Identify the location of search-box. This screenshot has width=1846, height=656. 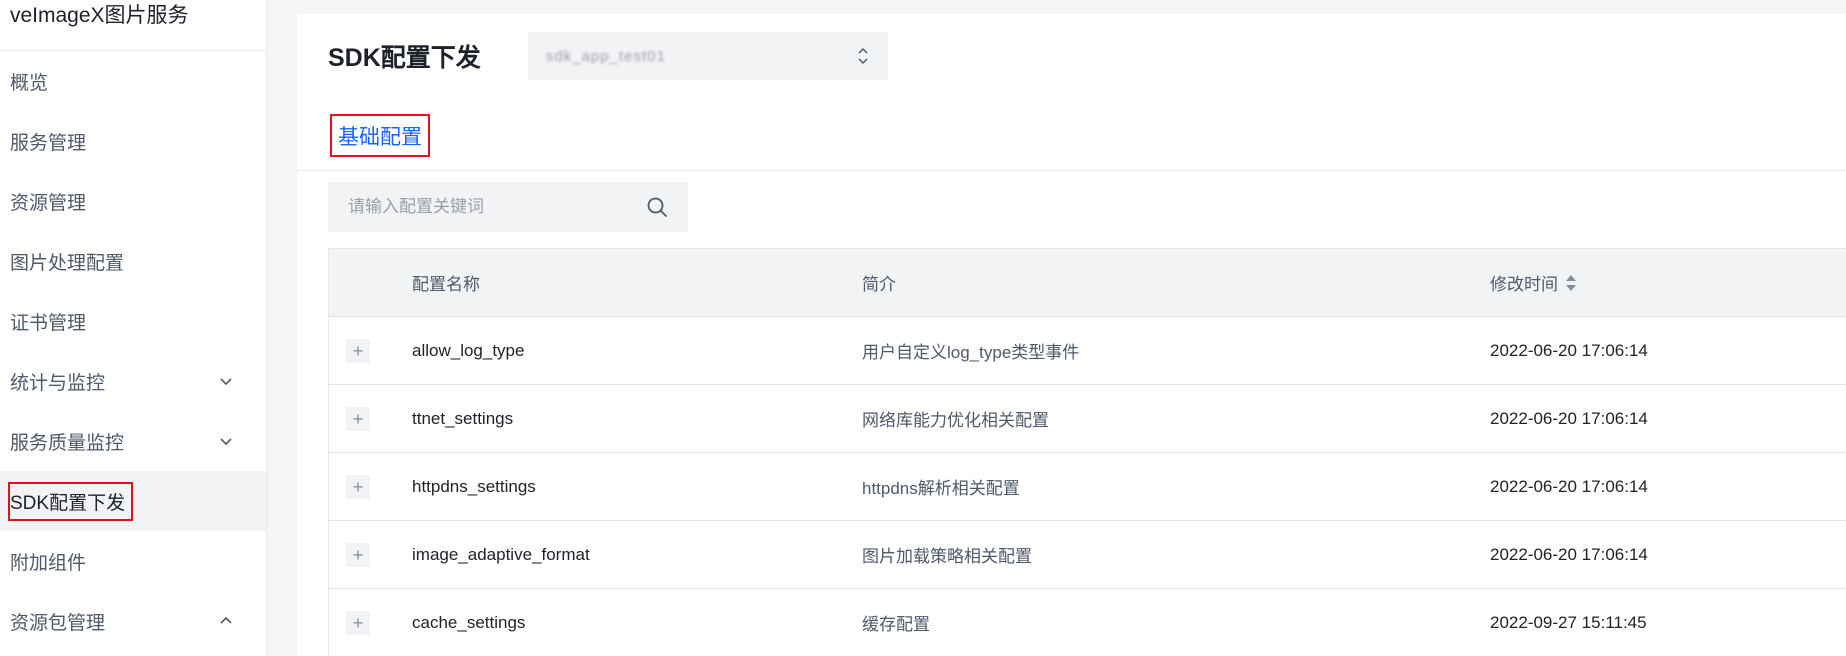
(508, 207).